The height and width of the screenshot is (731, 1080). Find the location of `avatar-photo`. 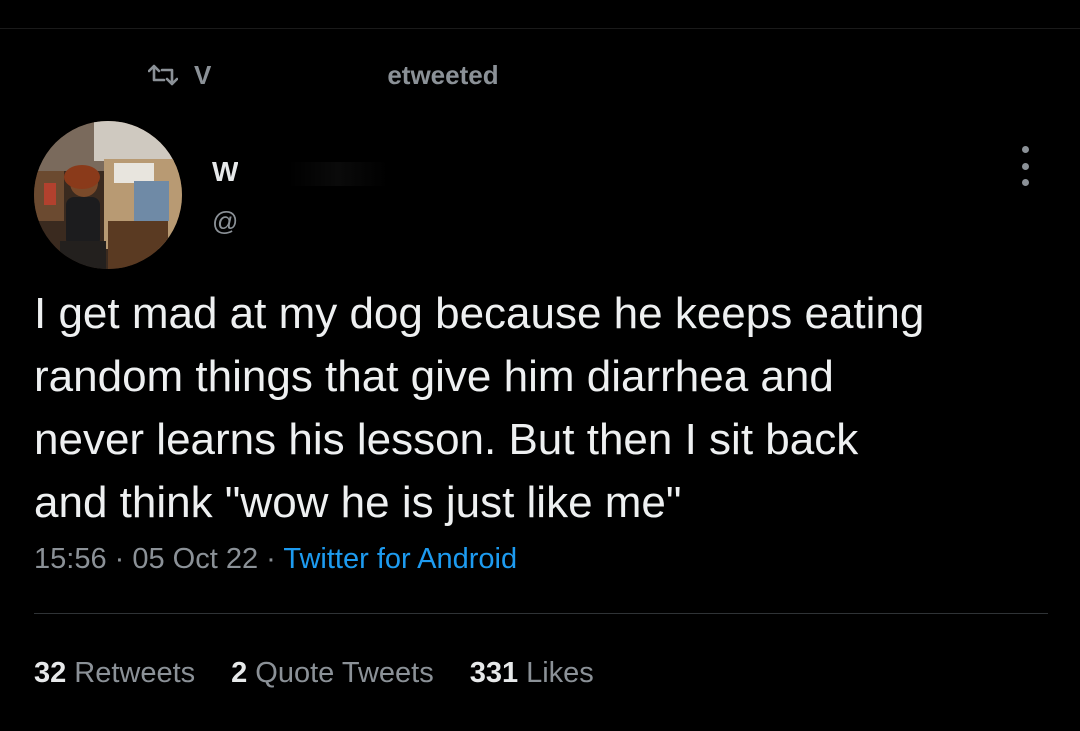

avatar-photo is located at coordinates (108, 195).